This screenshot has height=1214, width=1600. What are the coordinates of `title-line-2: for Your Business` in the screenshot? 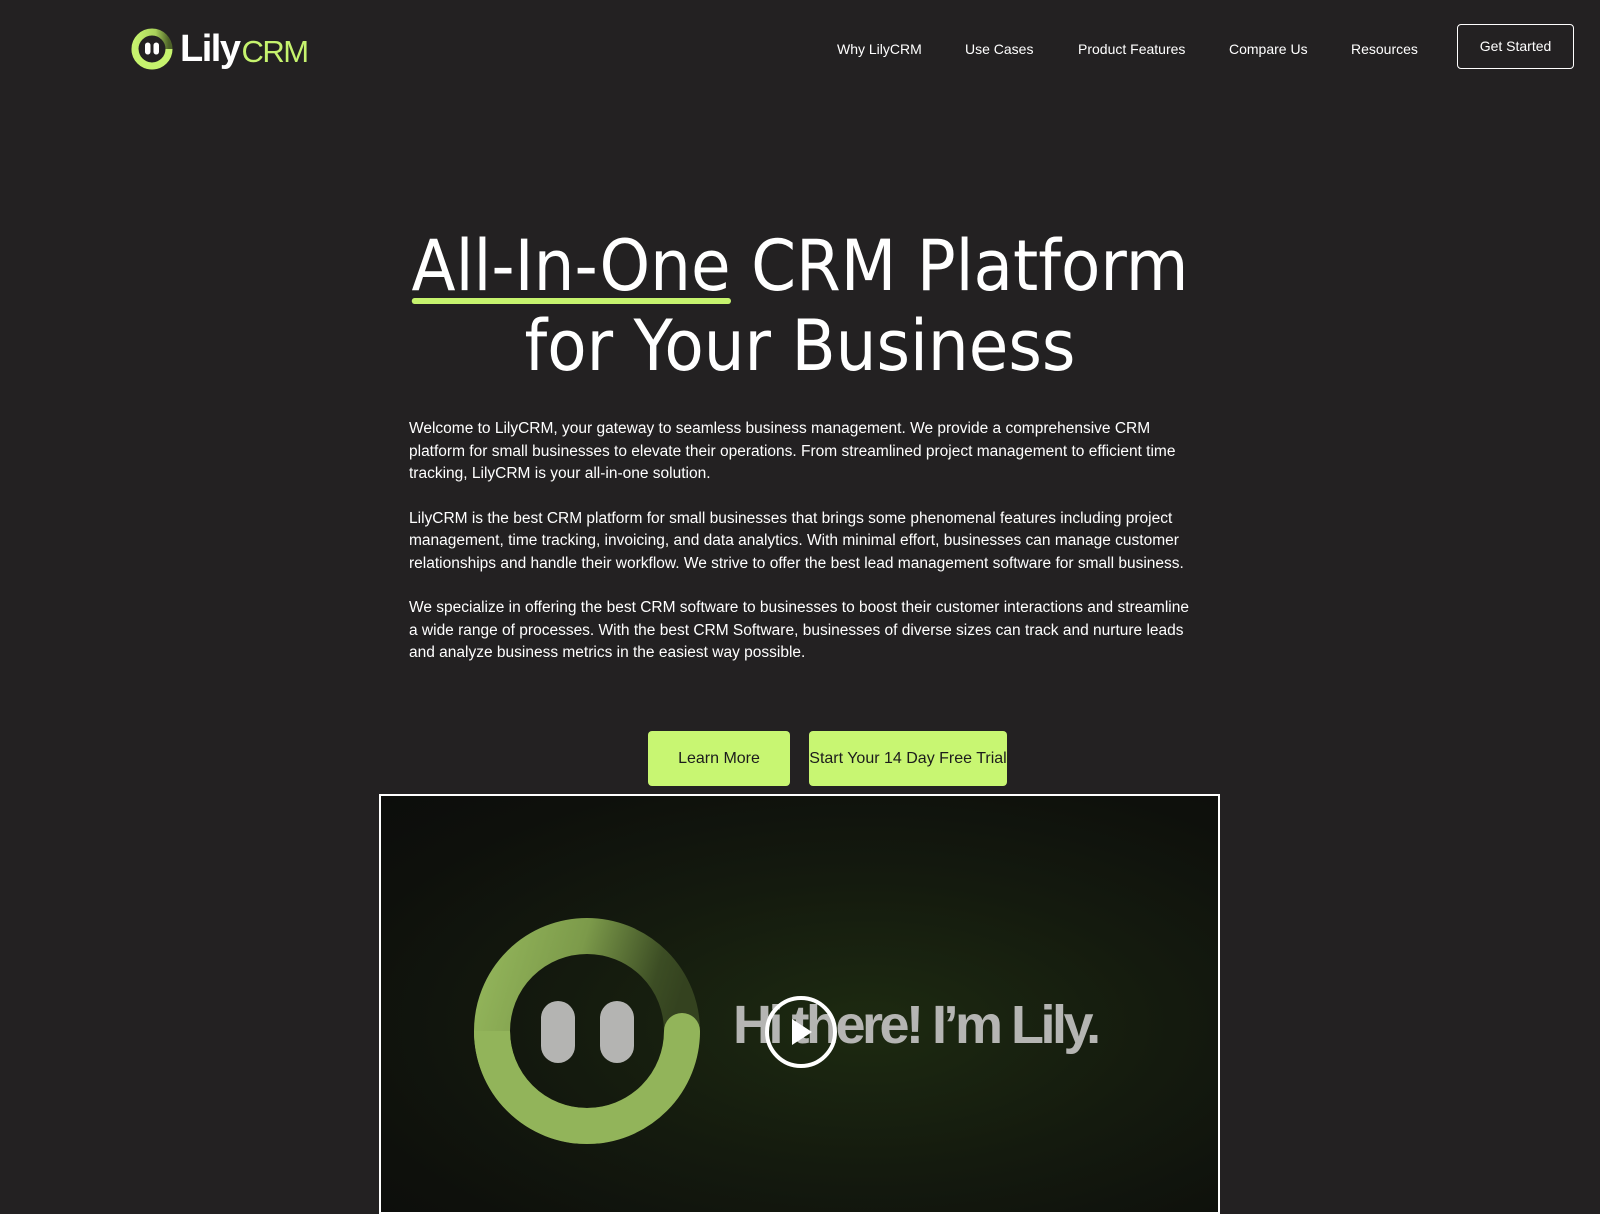 It's located at (800, 346).